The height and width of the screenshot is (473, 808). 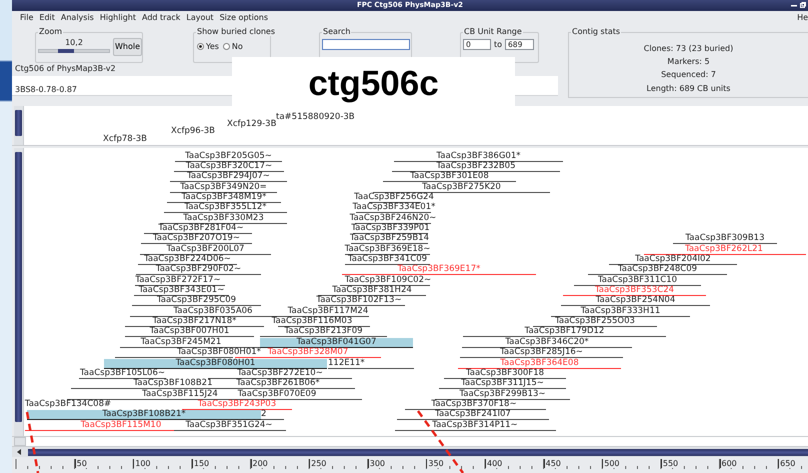 What do you see at coordinates (478, 156) in the screenshot?
I see `clone-label: TaaCsp3BF386G01*` at bounding box center [478, 156].